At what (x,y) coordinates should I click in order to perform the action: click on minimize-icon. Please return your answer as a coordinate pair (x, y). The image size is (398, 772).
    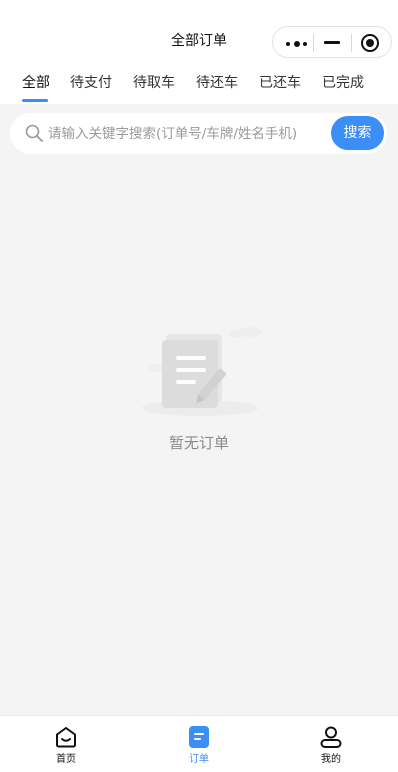
    Looking at the image, I should click on (332, 42).